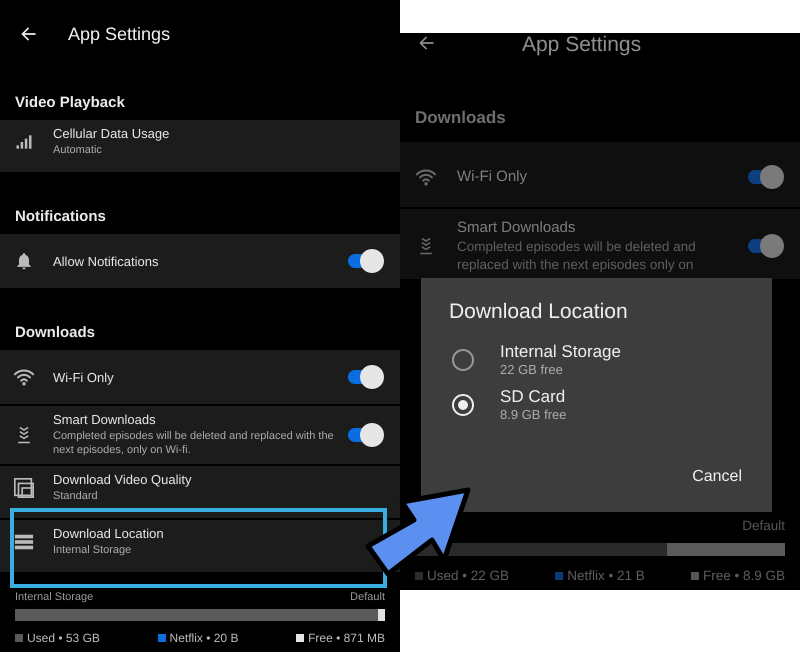  I want to click on option-detail: 8.9 GB free, so click(533, 414).